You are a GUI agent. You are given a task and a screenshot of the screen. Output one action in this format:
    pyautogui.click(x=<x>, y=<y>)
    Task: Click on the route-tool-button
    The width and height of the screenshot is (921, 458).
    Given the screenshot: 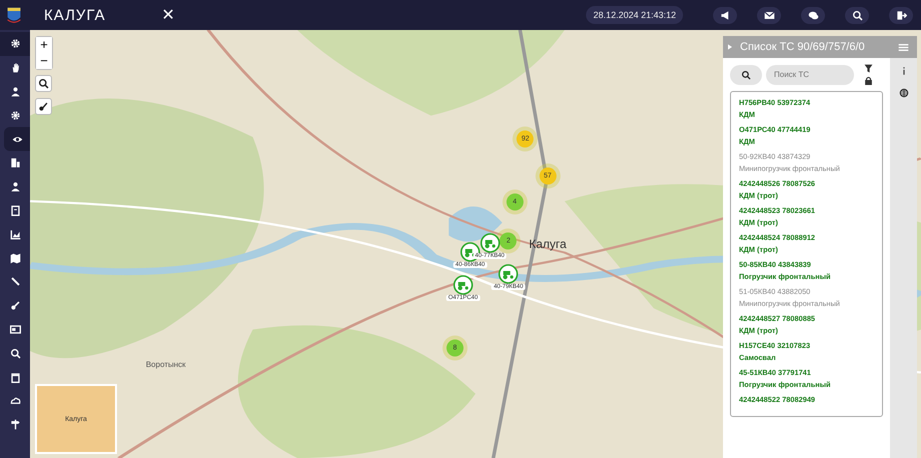 What is the action you would take?
    pyautogui.click(x=43, y=106)
    